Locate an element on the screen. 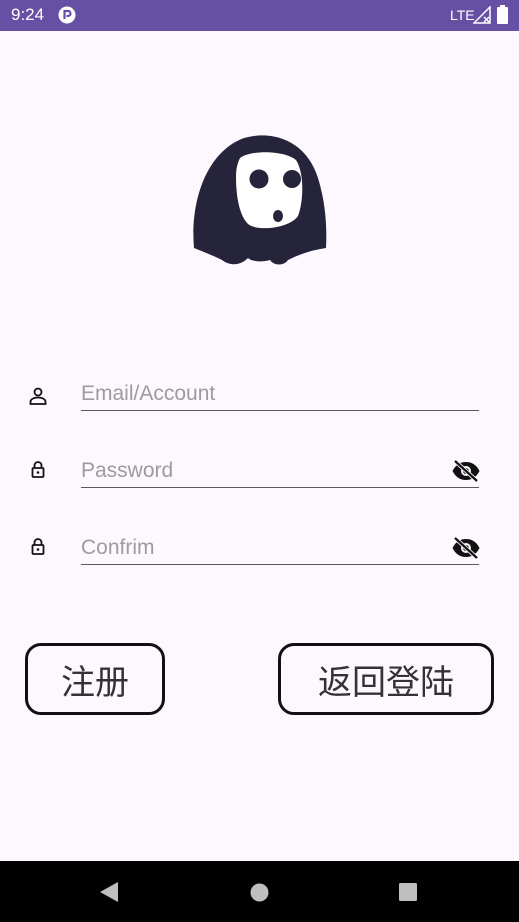 The width and height of the screenshot is (519, 922). email-input is located at coordinates (280, 394).